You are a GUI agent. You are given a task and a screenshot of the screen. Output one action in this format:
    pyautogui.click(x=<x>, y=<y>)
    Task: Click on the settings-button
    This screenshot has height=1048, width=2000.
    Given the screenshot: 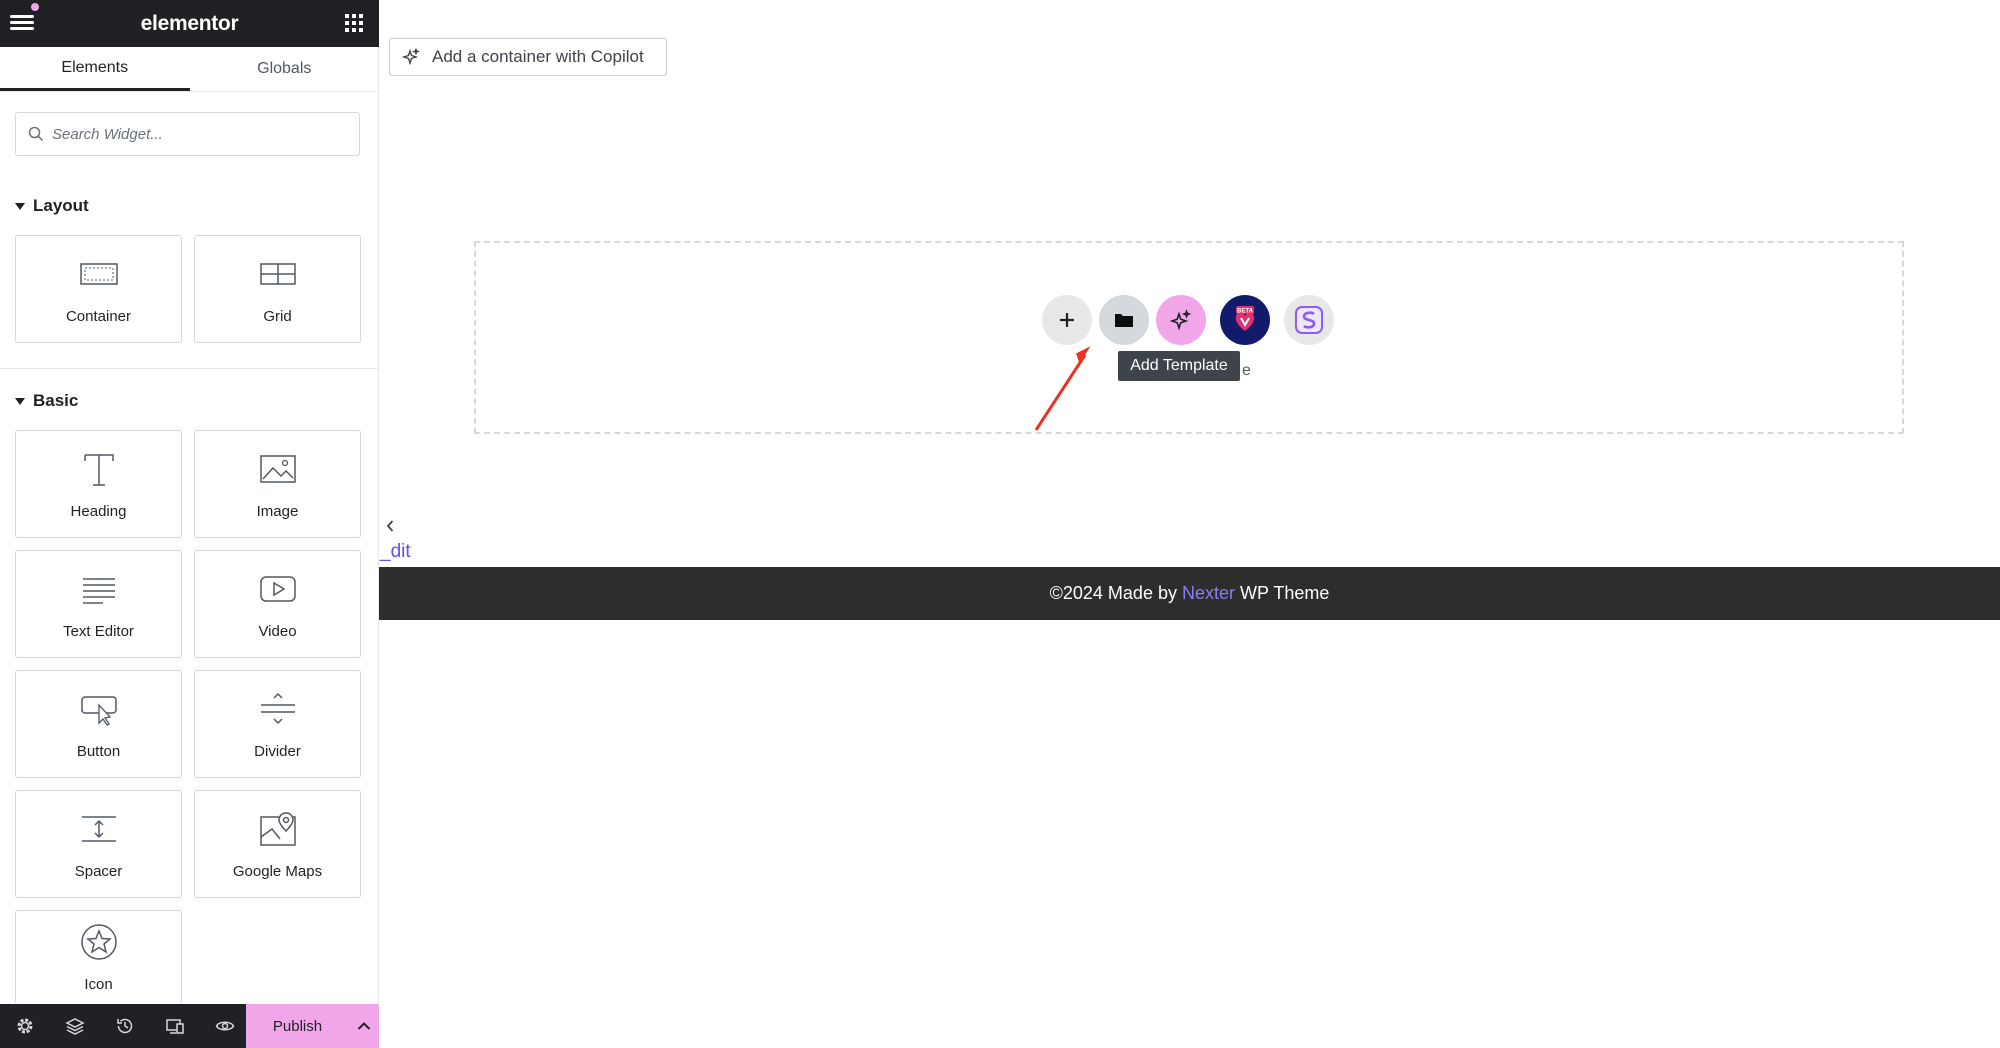 What is the action you would take?
    pyautogui.click(x=25, y=1026)
    